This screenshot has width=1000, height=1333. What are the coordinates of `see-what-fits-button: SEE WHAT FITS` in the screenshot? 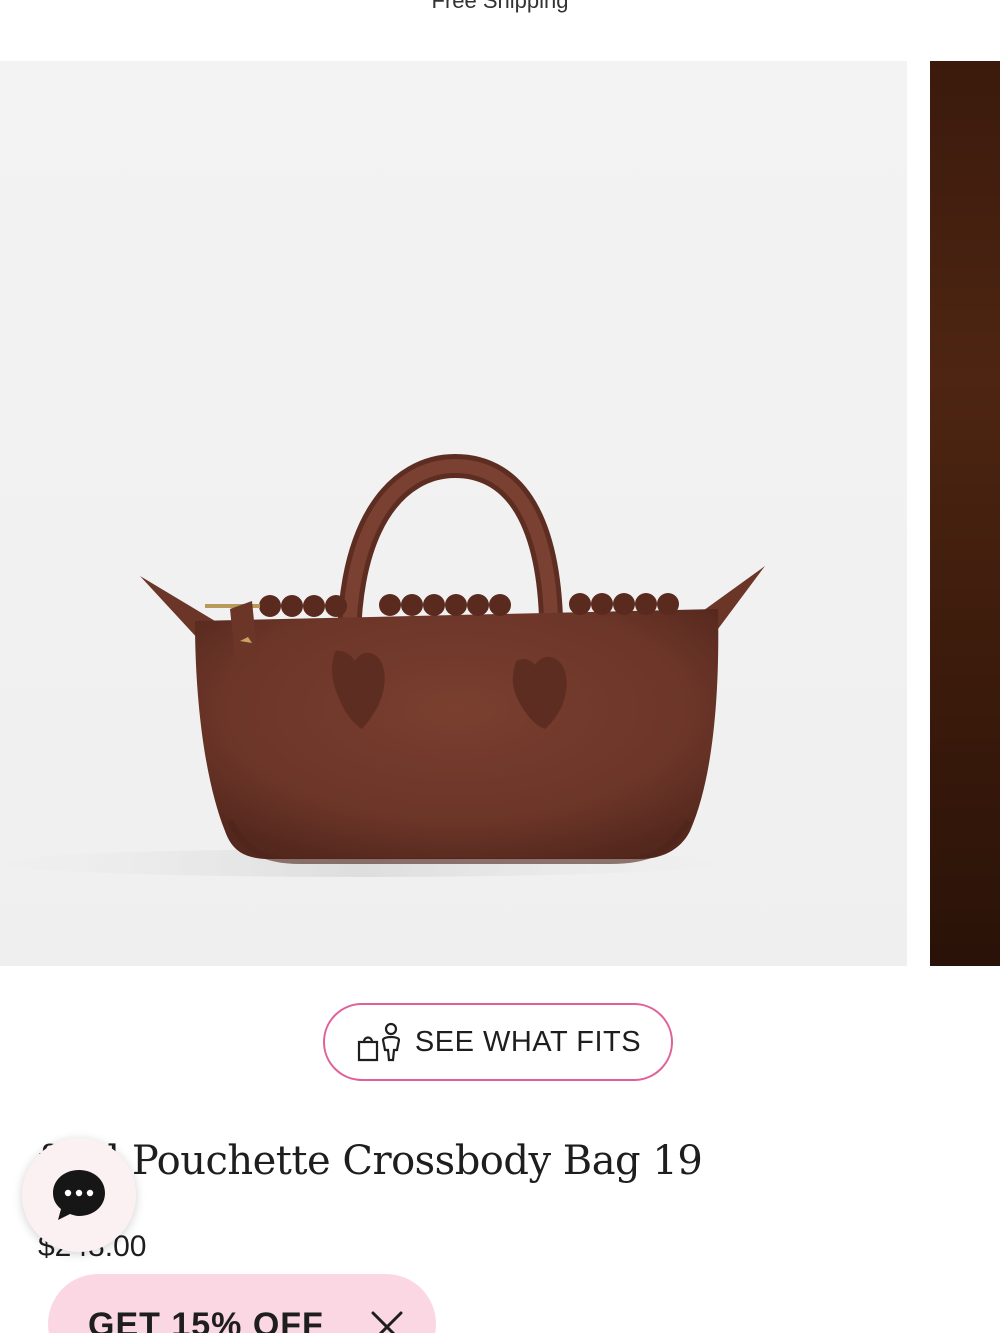 It's located at (498, 1042).